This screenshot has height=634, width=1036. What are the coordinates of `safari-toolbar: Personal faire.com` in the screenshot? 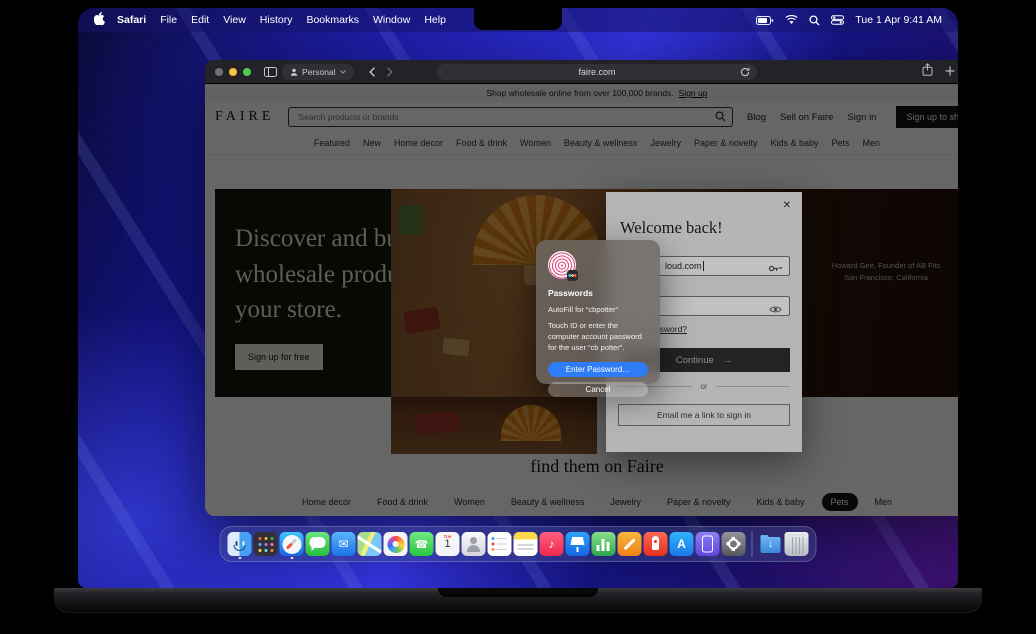 It's located at (581, 72).